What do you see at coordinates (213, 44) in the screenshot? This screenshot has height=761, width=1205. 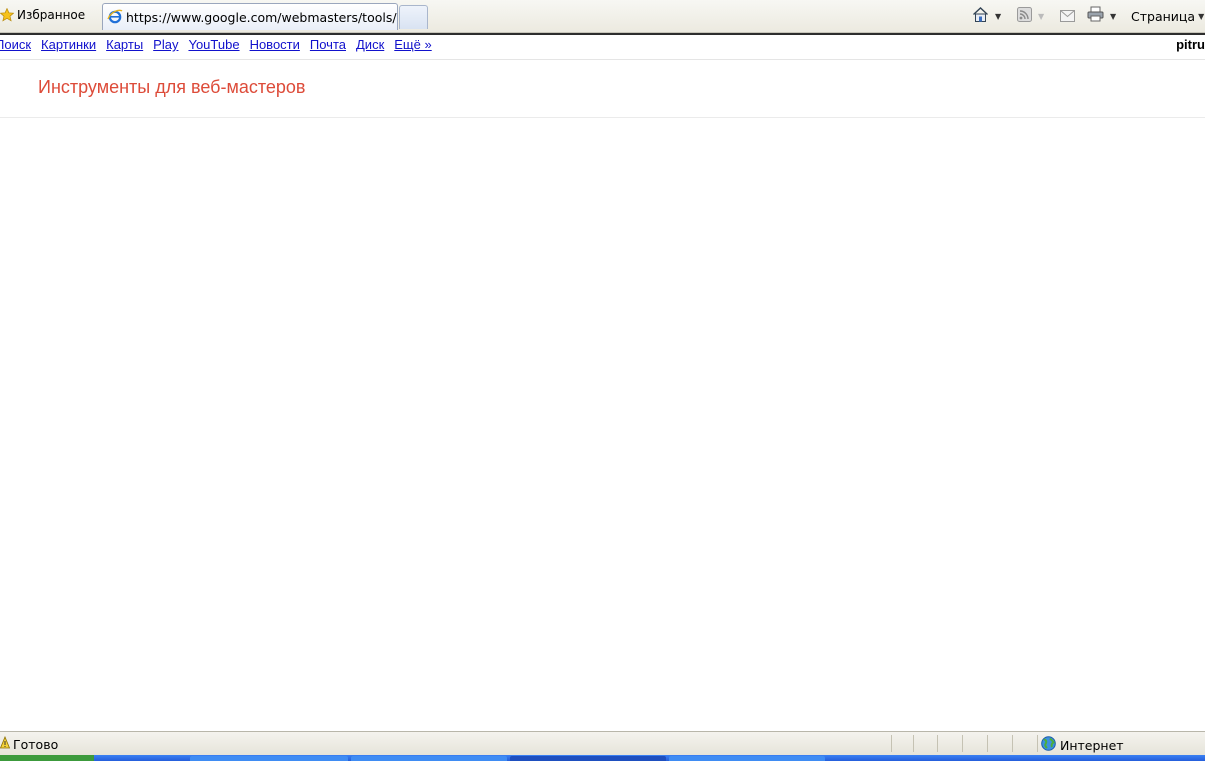 I see `gbar-link-youtube: YouTube` at bounding box center [213, 44].